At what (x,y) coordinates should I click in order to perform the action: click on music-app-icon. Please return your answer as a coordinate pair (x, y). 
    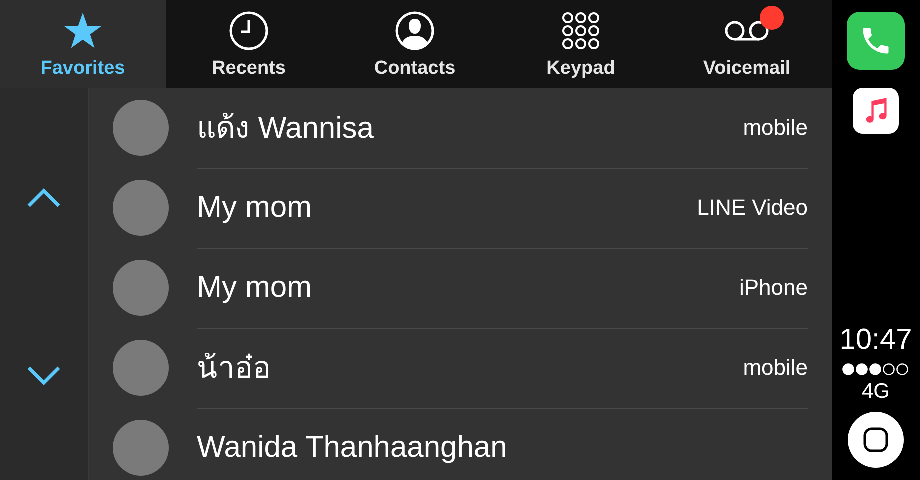
    Looking at the image, I should click on (876, 111).